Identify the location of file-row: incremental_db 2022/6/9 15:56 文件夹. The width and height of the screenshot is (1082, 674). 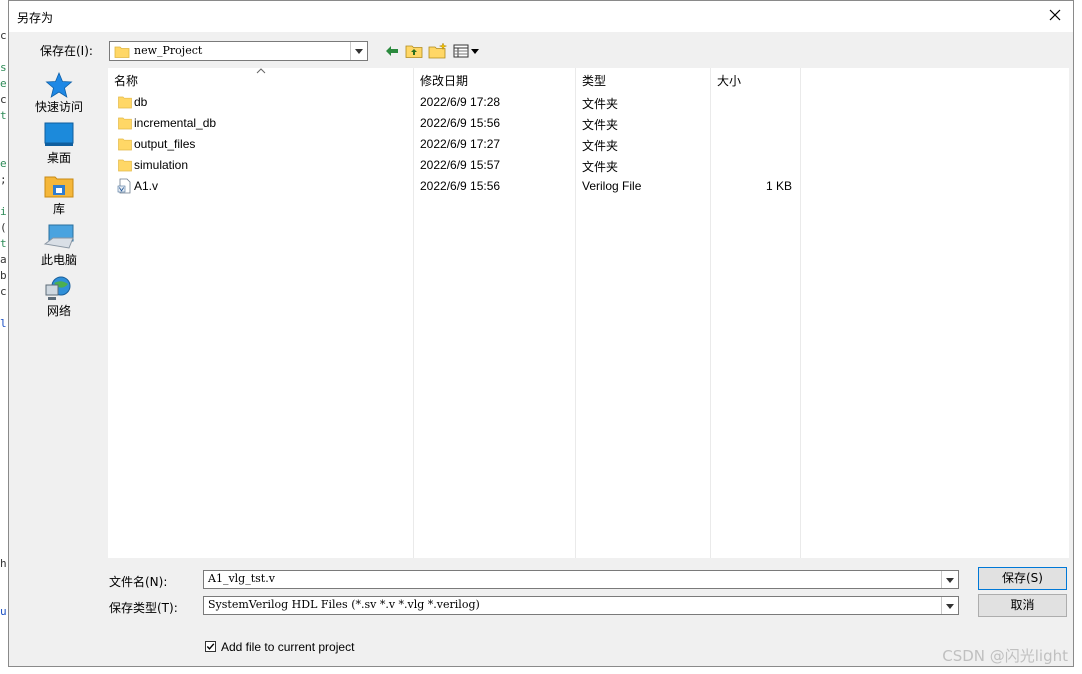
(458, 125).